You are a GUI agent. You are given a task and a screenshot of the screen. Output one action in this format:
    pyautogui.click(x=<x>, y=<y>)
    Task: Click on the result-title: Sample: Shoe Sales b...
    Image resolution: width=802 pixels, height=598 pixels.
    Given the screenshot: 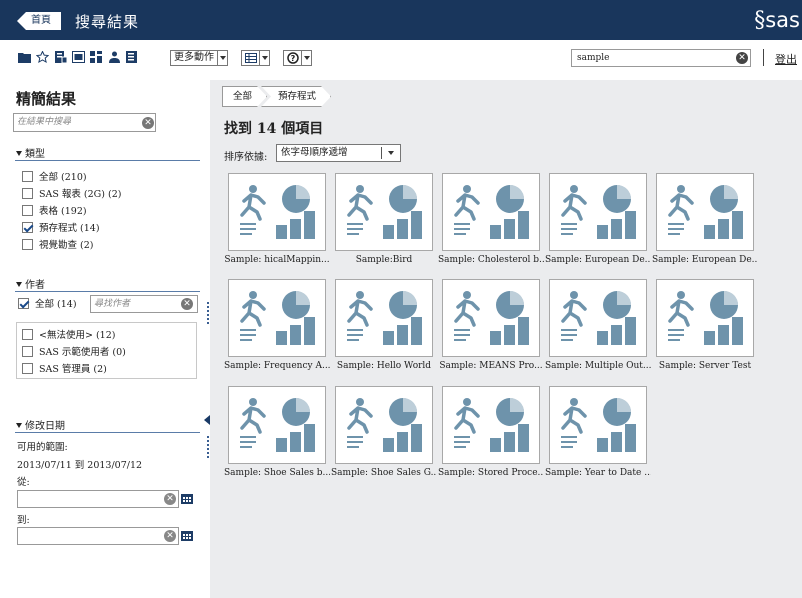 What is the action you would take?
    pyautogui.click(x=277, y=473)
    